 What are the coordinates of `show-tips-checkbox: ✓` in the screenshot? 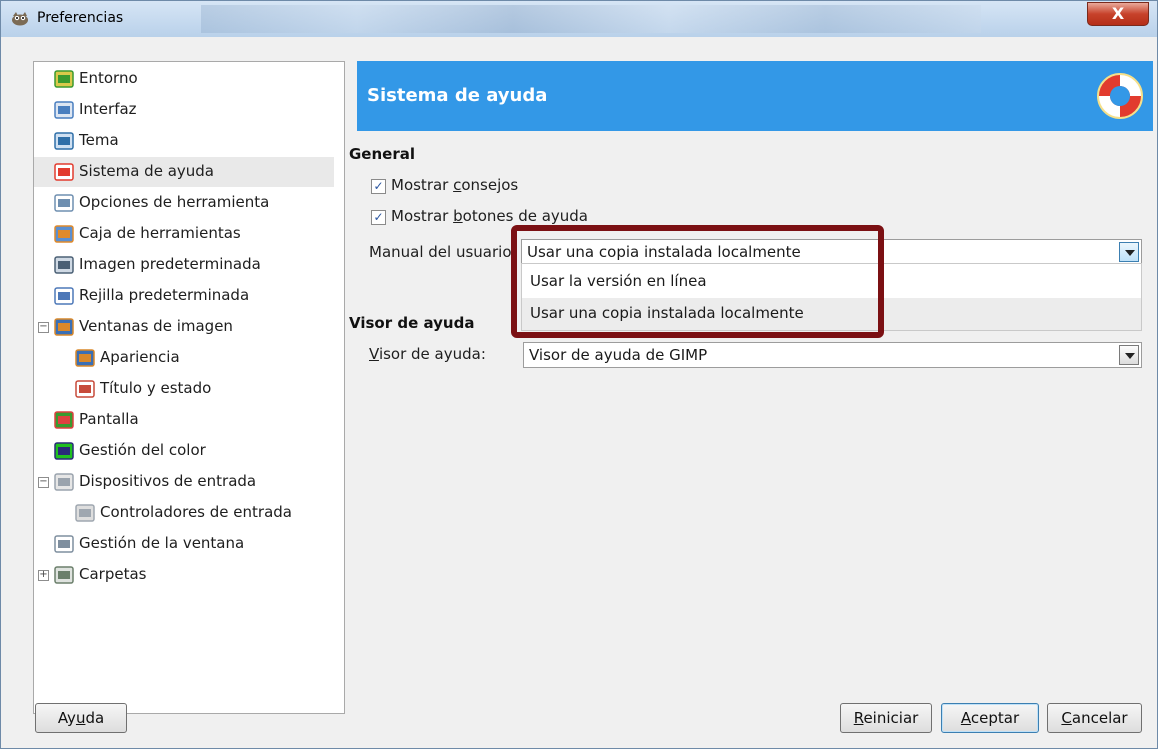 It's located at (378, 186).